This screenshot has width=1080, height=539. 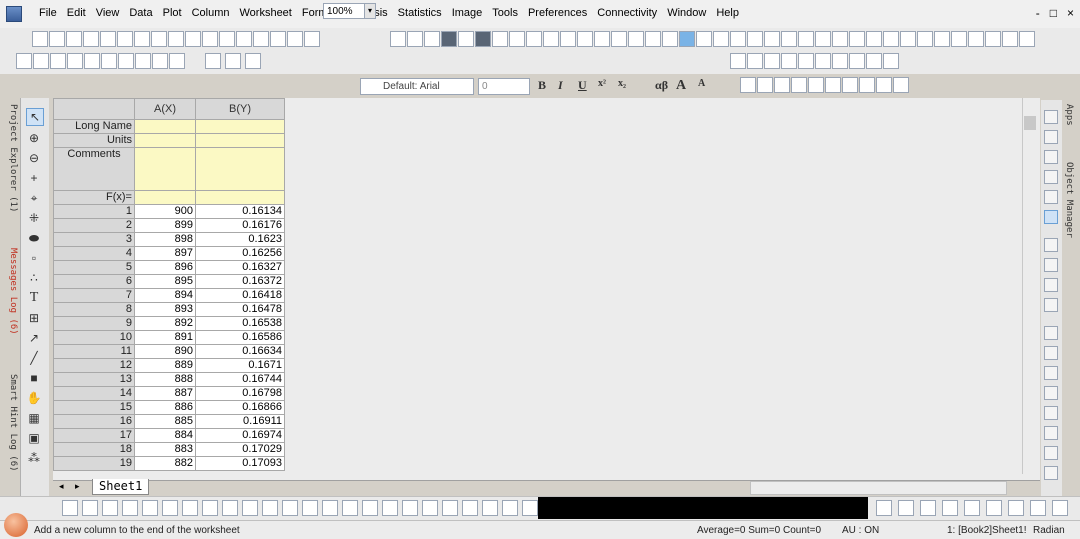 I want to click on layout-2-icon, so click(x=1051, y=265).